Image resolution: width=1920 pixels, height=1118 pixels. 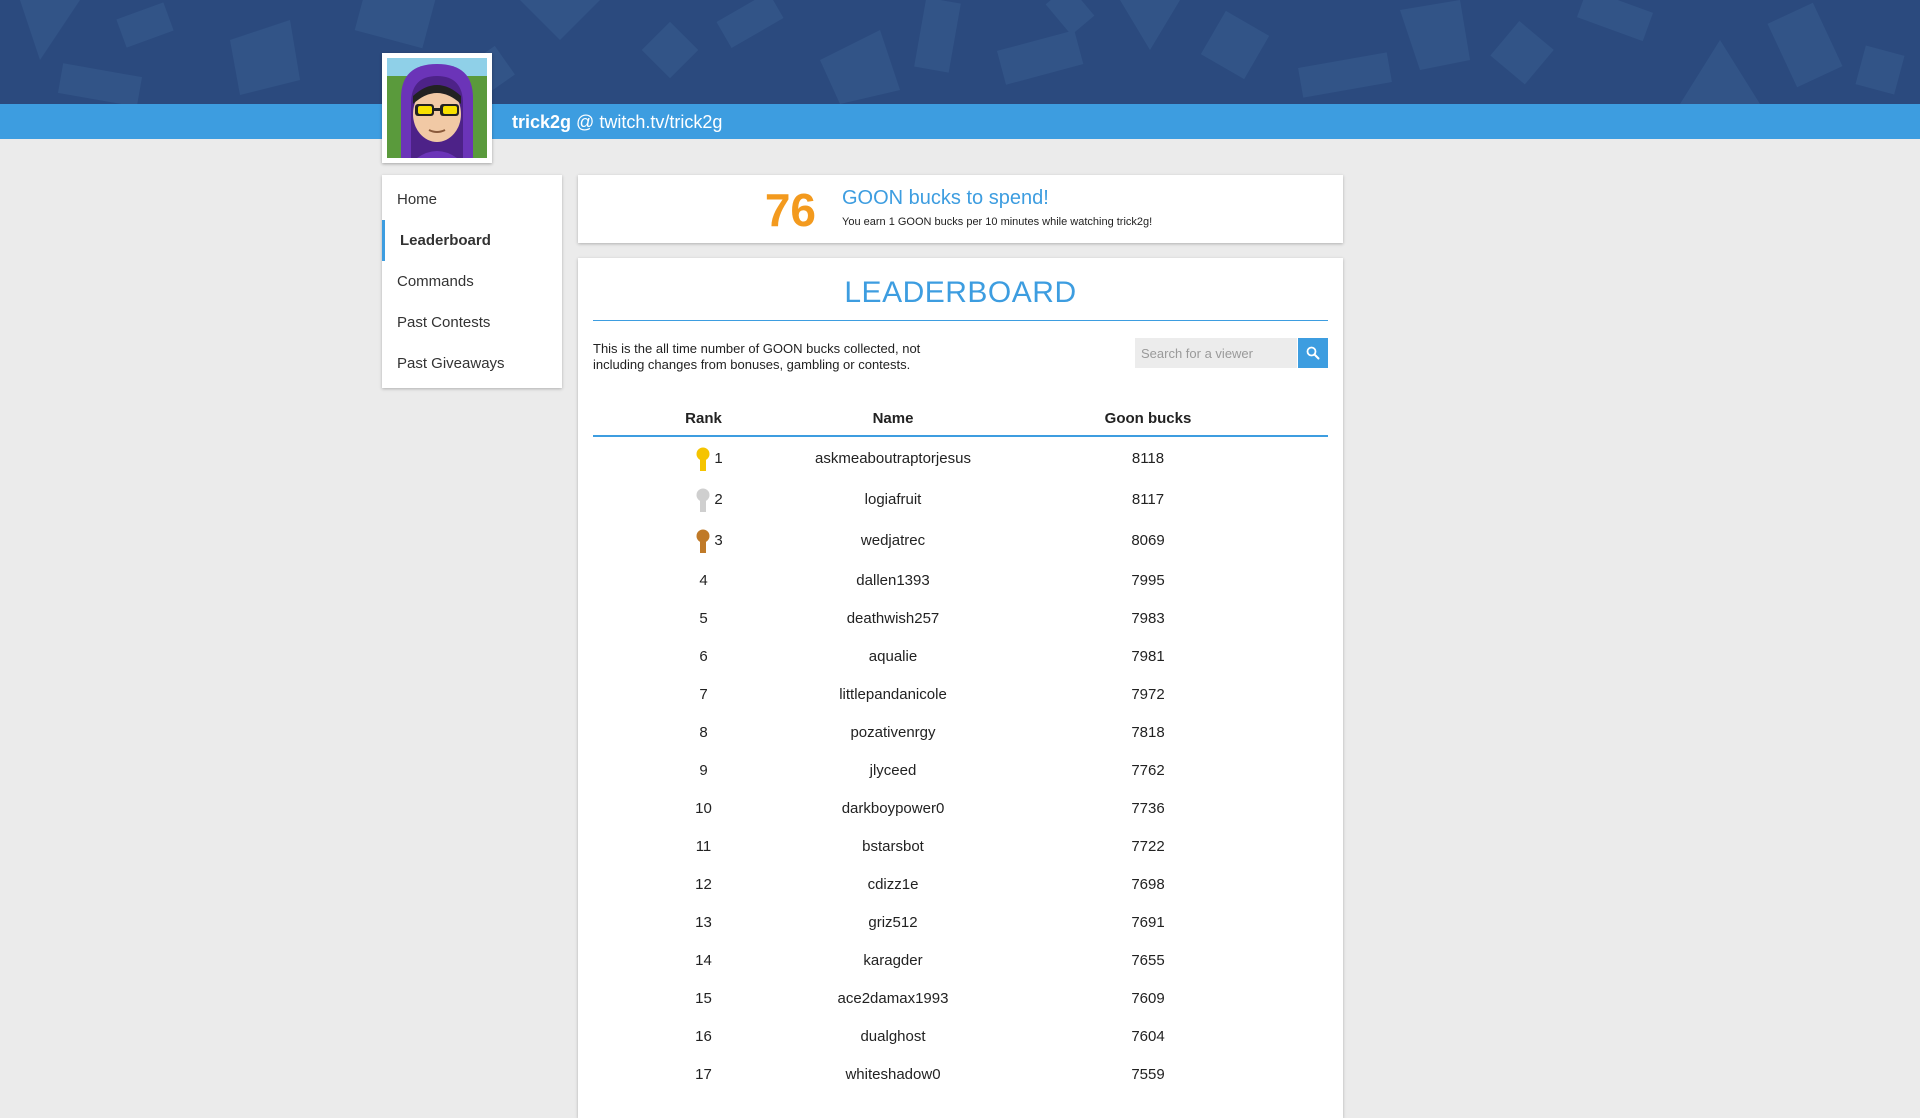 What do you see at coordinates (960, 998) in the screenshot?
I see `table-row: 15 ace2damax1993 7609` at bounding box center [960, 998].